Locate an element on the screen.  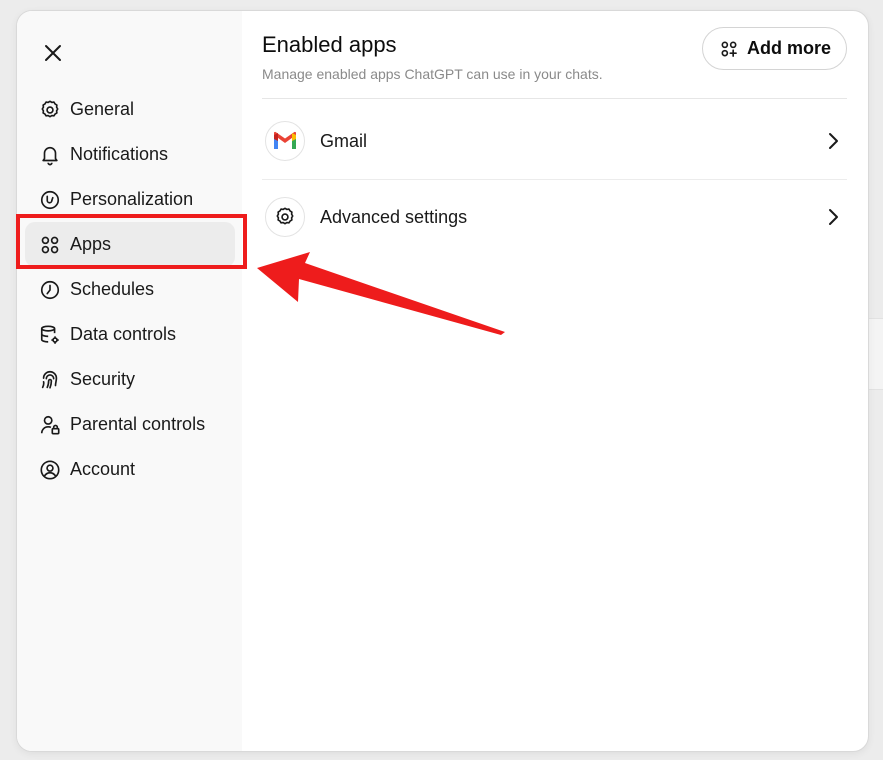
sidebar-item-notifications: Notifications is located at coordinates (130, 154).